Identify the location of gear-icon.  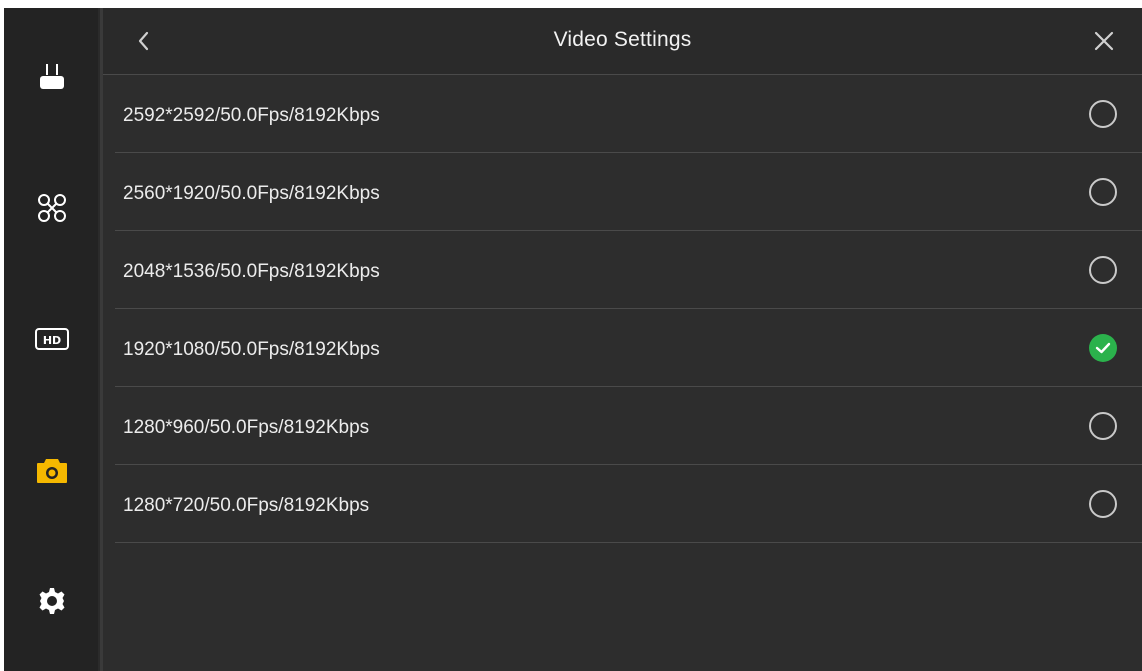
(52, 601).